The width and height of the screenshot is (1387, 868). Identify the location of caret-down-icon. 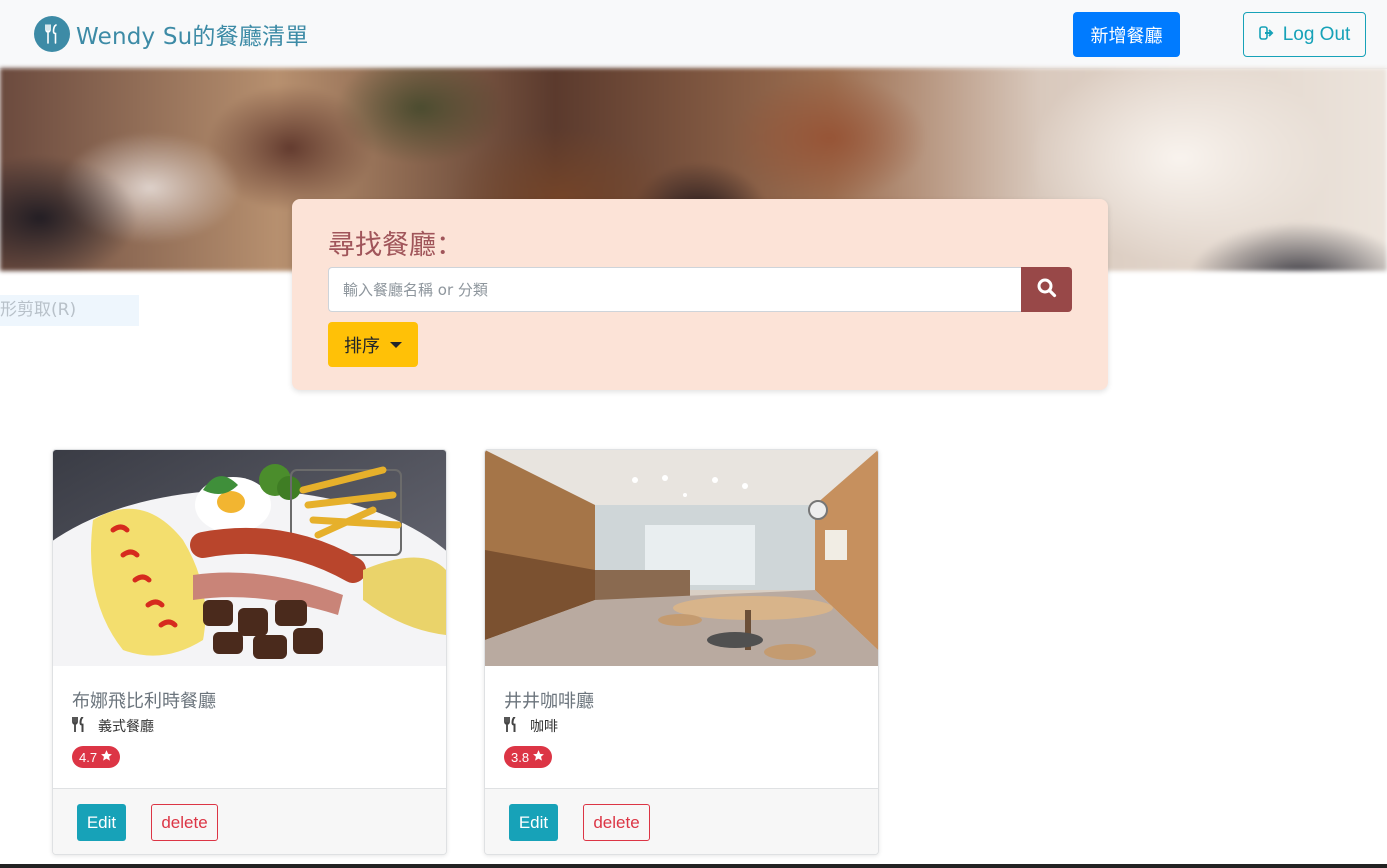
(396, 344).